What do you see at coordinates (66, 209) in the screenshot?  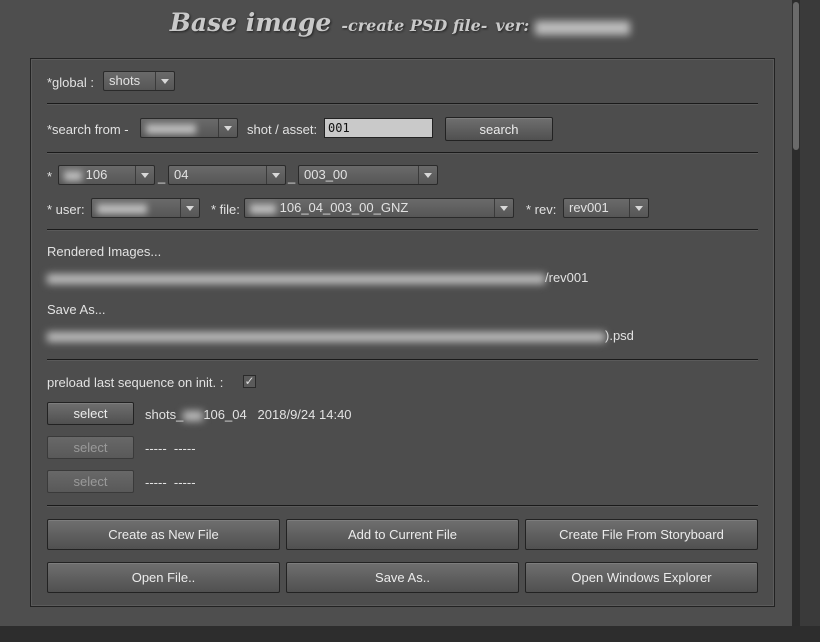 I see `user-label: * user:` at bounding box center [66, 209].